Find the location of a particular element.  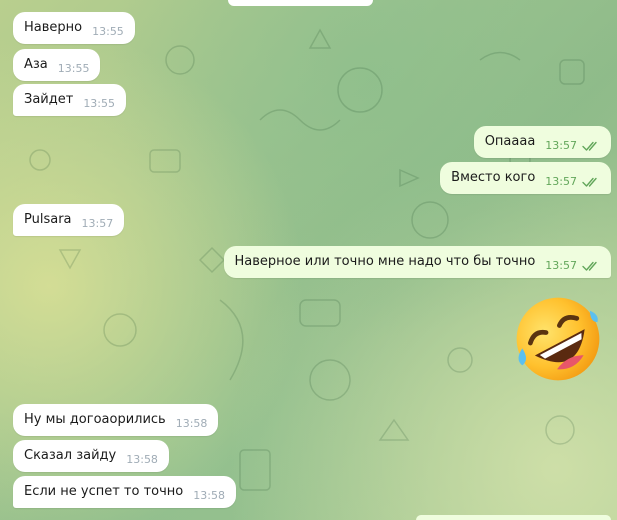

message-bubble-outgoing: Вместо кого 13:57 is located at coordinates (525, 178).